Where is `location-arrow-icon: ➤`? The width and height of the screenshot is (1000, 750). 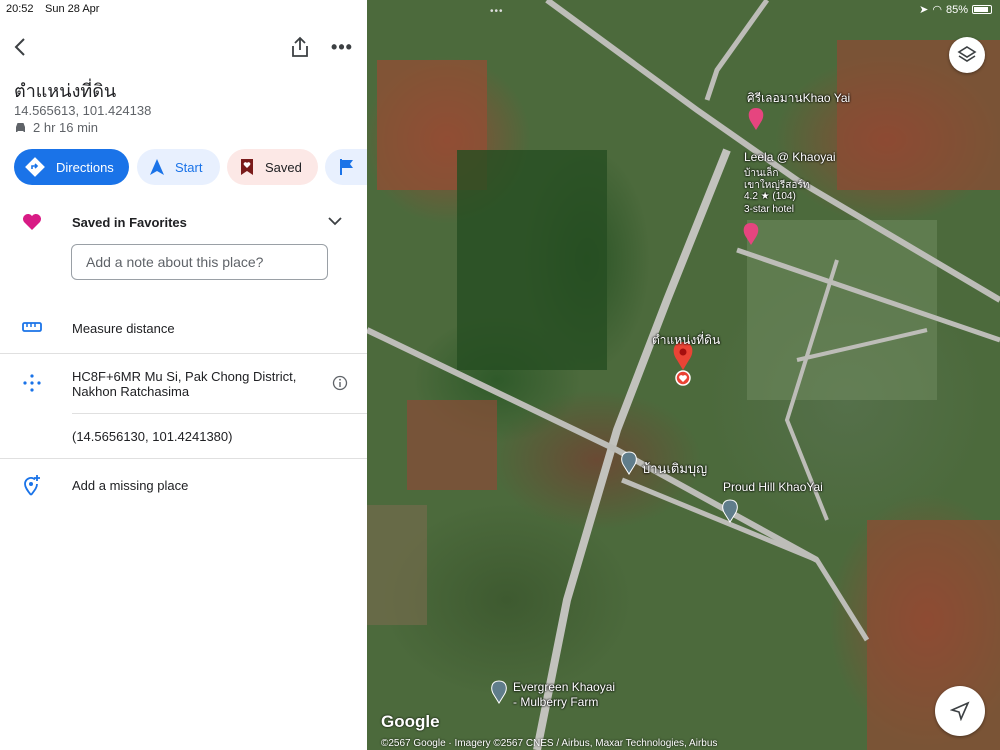
location-arrow-icon: ➤ is located at coordinates (924, 10).